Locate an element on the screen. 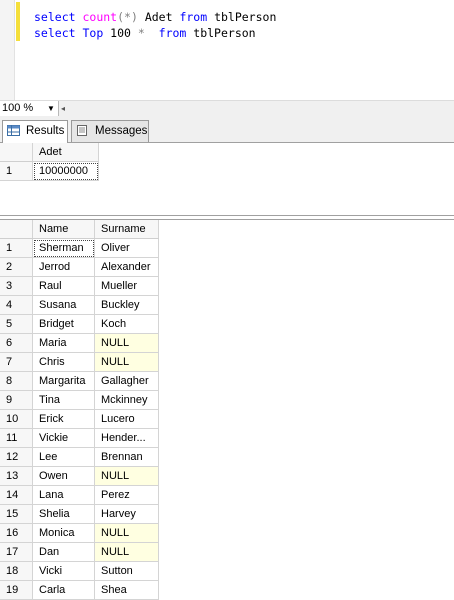 The height and width of the screenshot is (600, 454). cell-surname: Brennan is located at coordinates (126, 457).